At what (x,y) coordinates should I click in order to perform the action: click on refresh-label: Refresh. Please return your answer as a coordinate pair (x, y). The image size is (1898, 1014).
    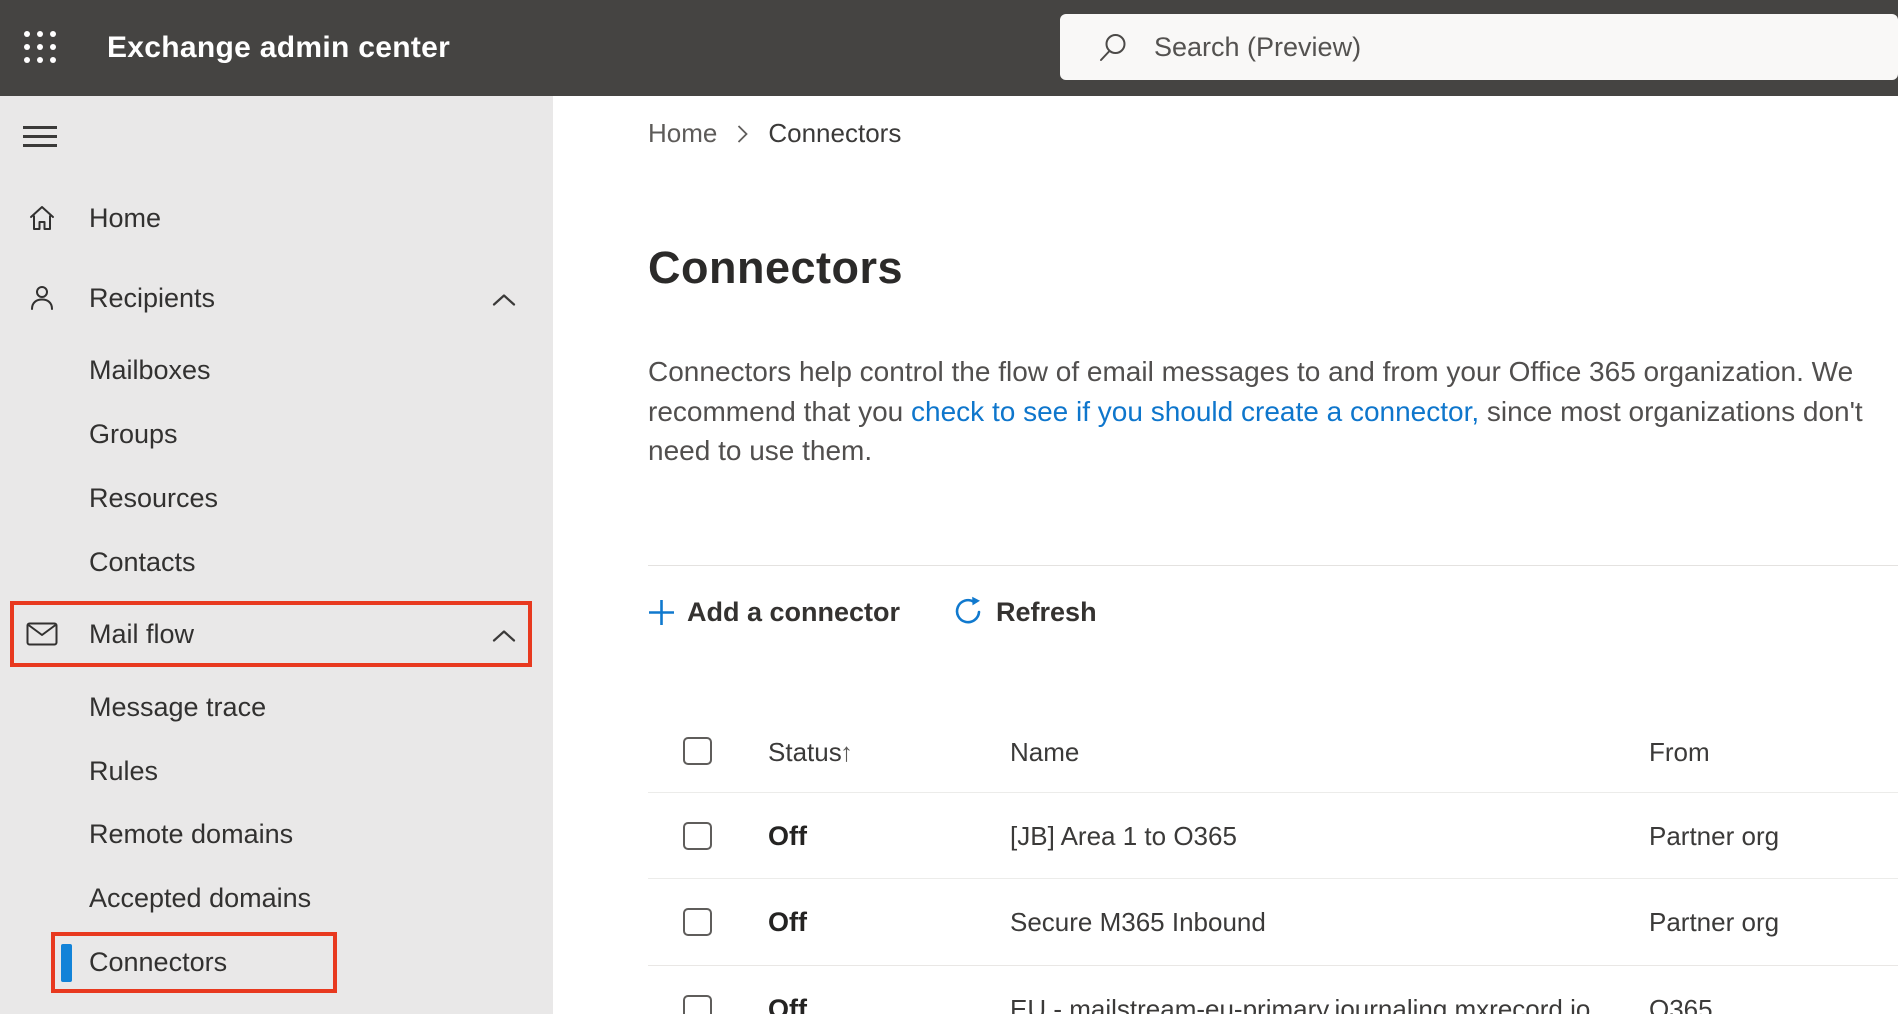
    Looking at the image, I should click on (1046, 611).